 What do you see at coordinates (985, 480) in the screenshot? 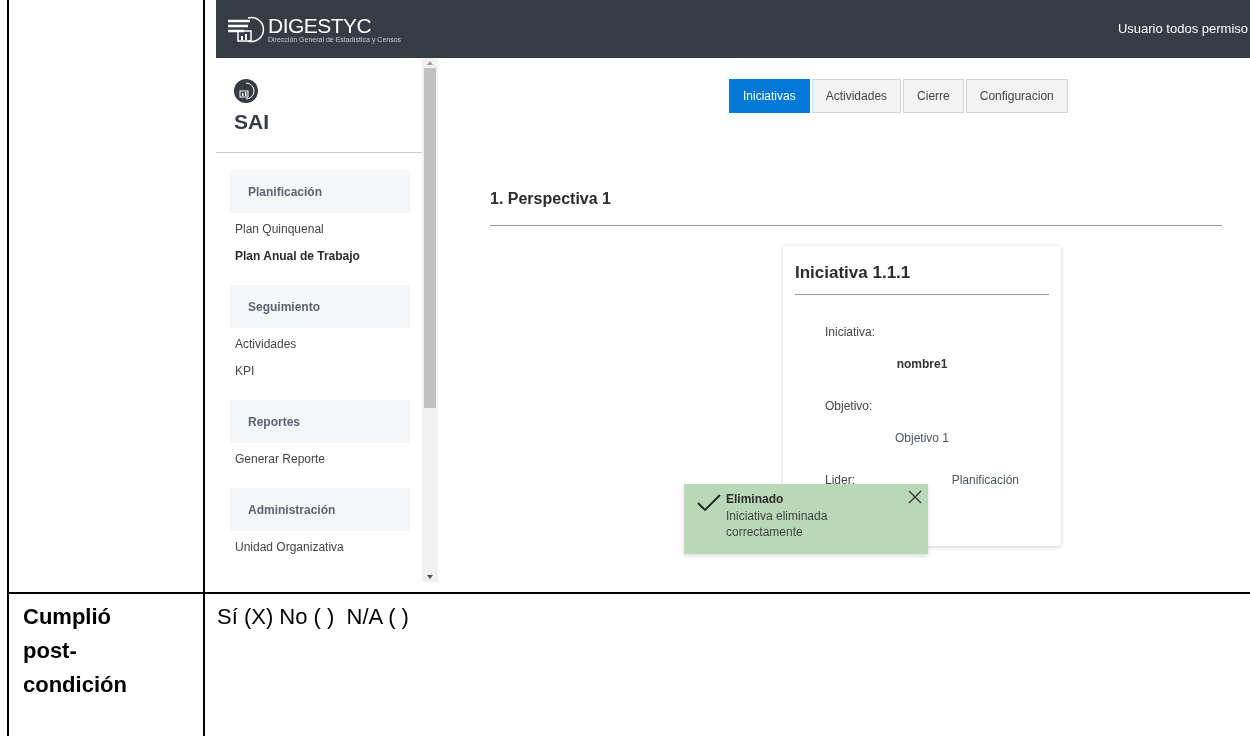
I see `field-value: Planificación` at bounding box center [985, 480].